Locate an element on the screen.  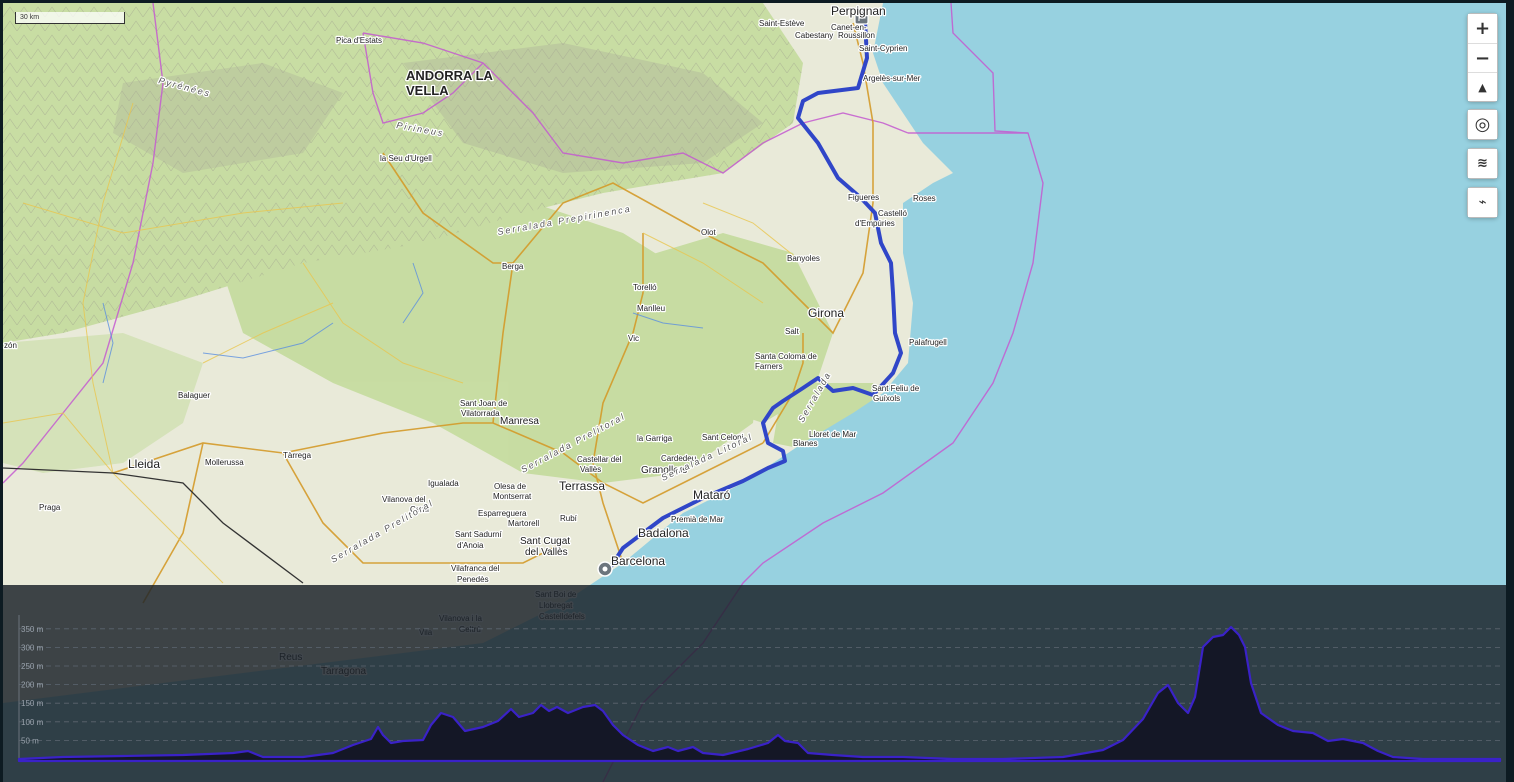
place-label-pica: Pica d'Estats is located at coordinates (359, 40).